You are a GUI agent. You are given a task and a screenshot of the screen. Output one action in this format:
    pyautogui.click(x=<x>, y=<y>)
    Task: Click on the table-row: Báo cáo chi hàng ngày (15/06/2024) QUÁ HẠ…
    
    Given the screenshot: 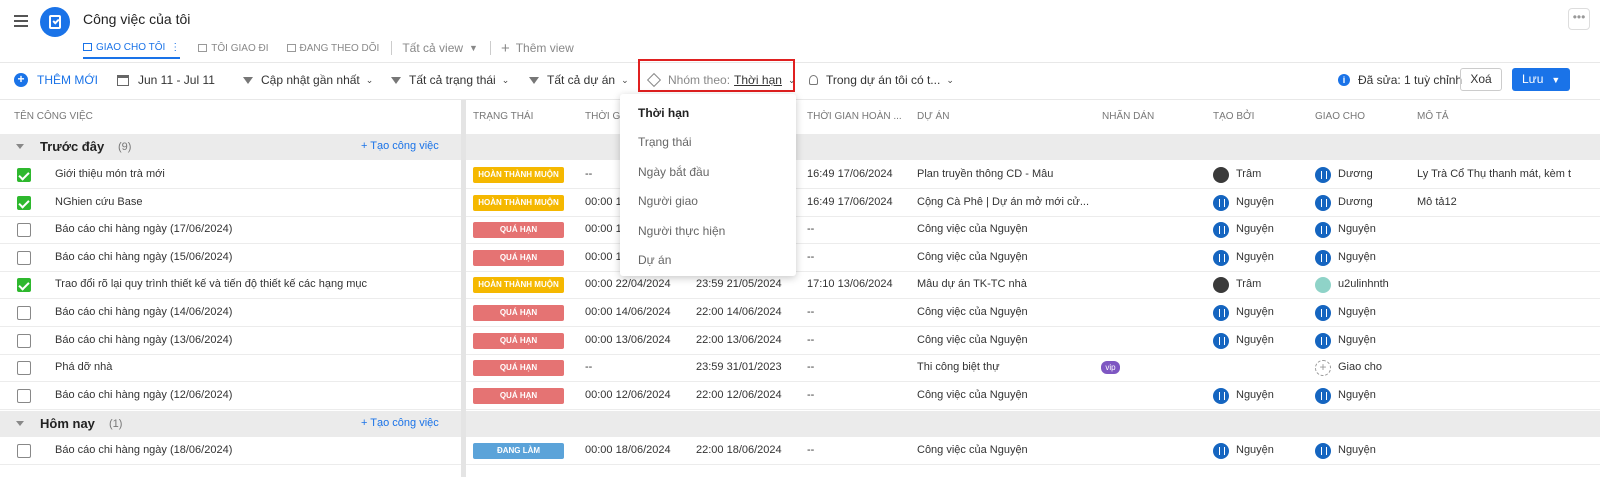 What is the action you would take?
    pyautogui.click(x=800, y=258)
    